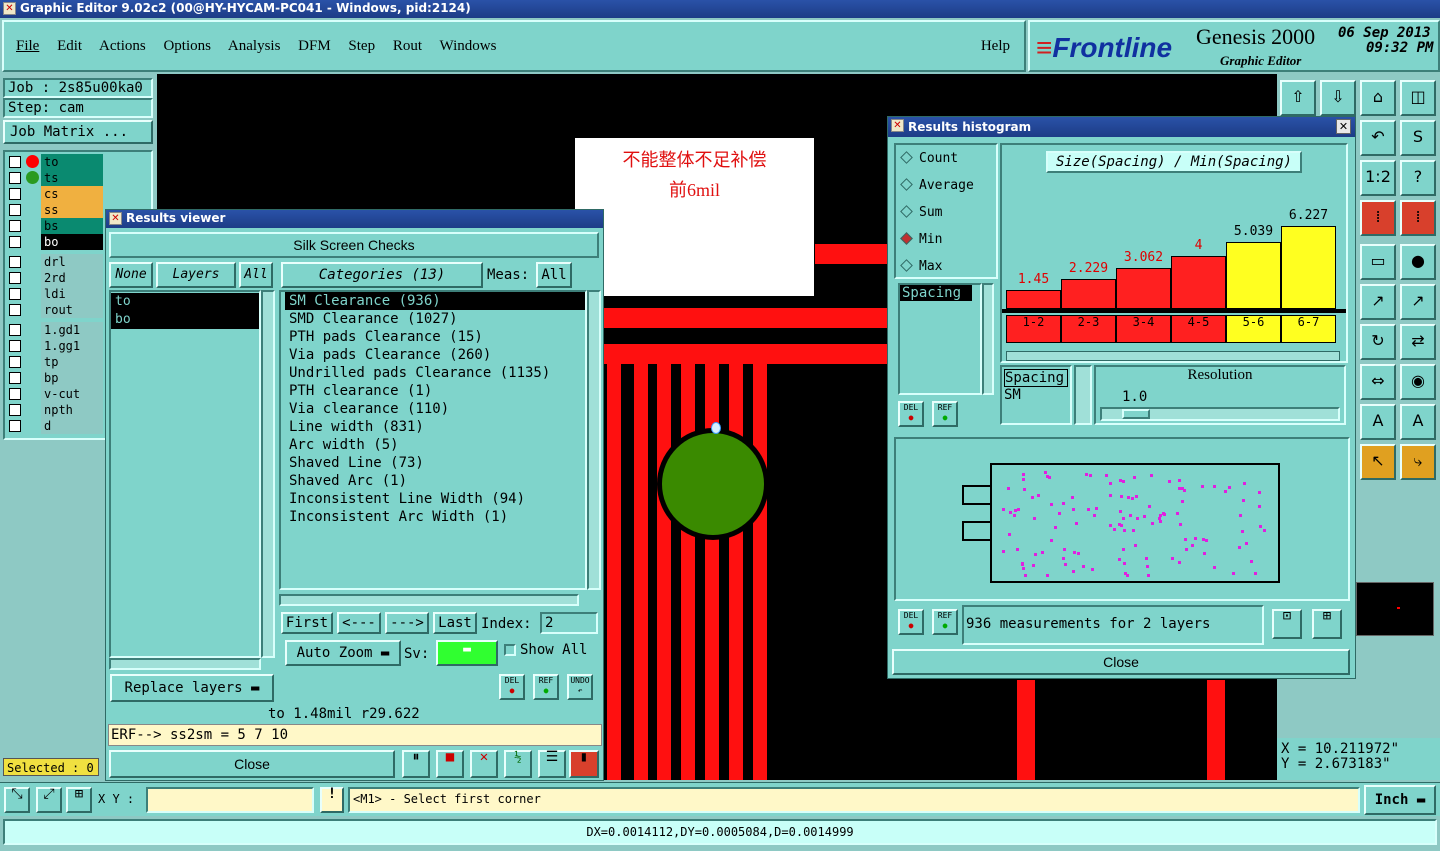 This screenshot has width=1440, height=851. What do you see at coordinates (72, 362) in the screenshot?
I see `layer-name: tp` at bounding box center [72, 362].